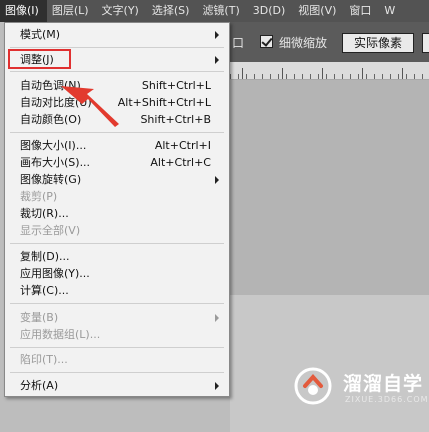 Image resolution: width=429 pixels, height=432 pixels. I want to click on menu-item-label: 图像旋转(G), so click(51, 179).